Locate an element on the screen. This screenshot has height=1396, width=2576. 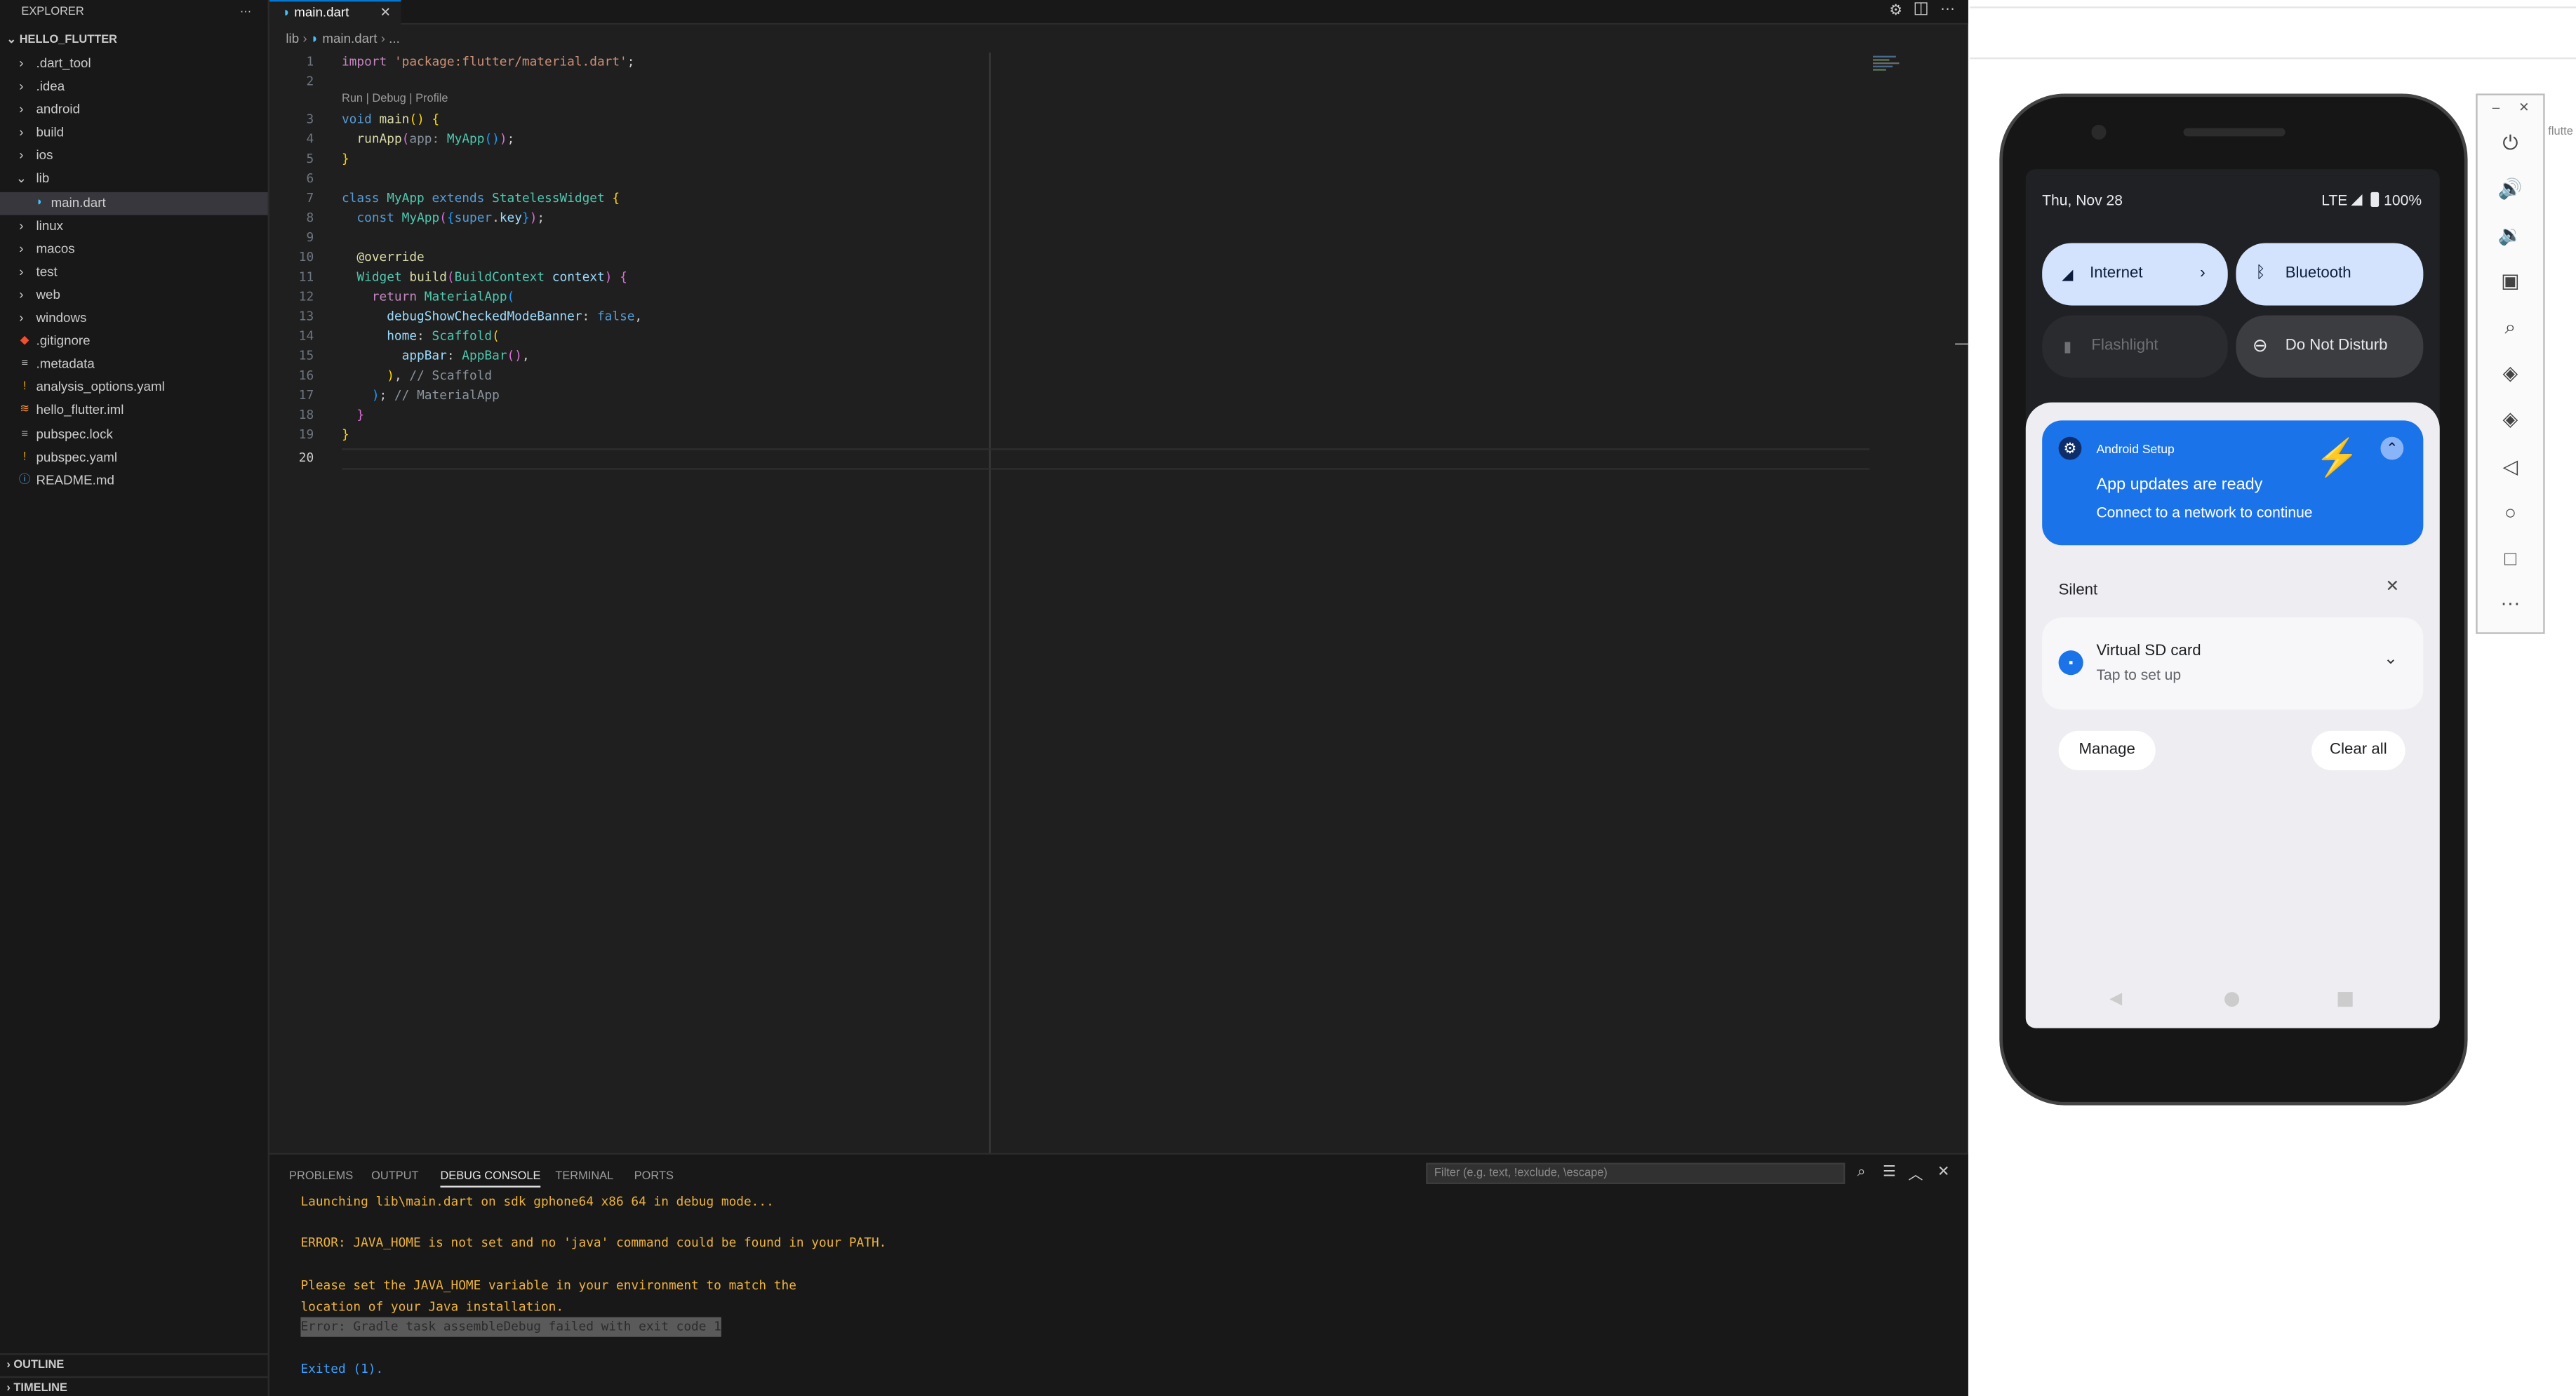
file-item: ≋ hello_flutter.iml is located at coordinates (134, 411).